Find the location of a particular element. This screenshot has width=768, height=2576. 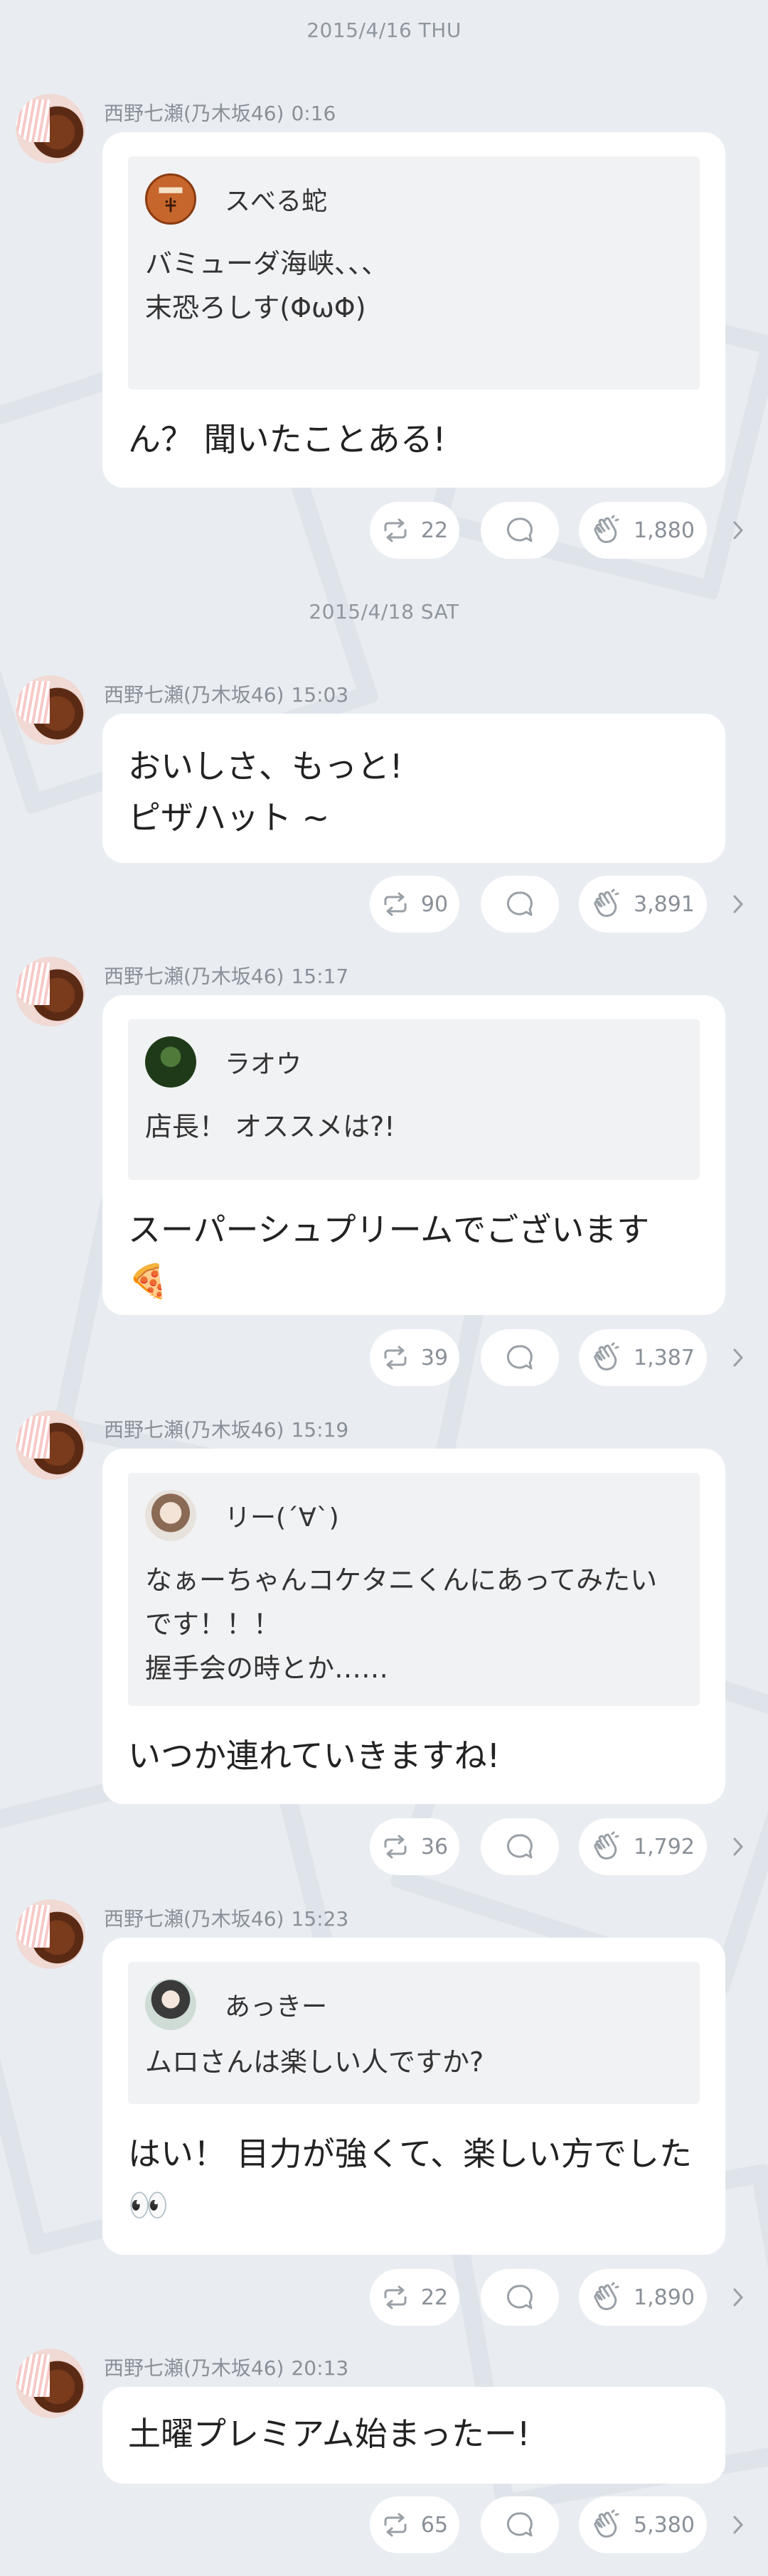

message-bubble: あっきー ムロさんは楽しい人ですか? はい！ 目力が強くて、楽しい方でした👀 is located at coordinates (413, 2096).